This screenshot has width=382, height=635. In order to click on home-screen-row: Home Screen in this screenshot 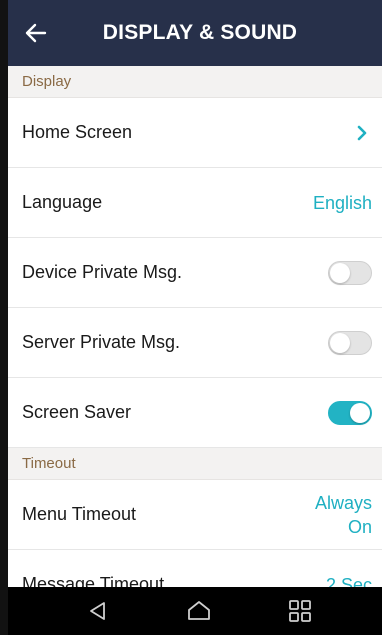, I will do `click(195, 133)`.